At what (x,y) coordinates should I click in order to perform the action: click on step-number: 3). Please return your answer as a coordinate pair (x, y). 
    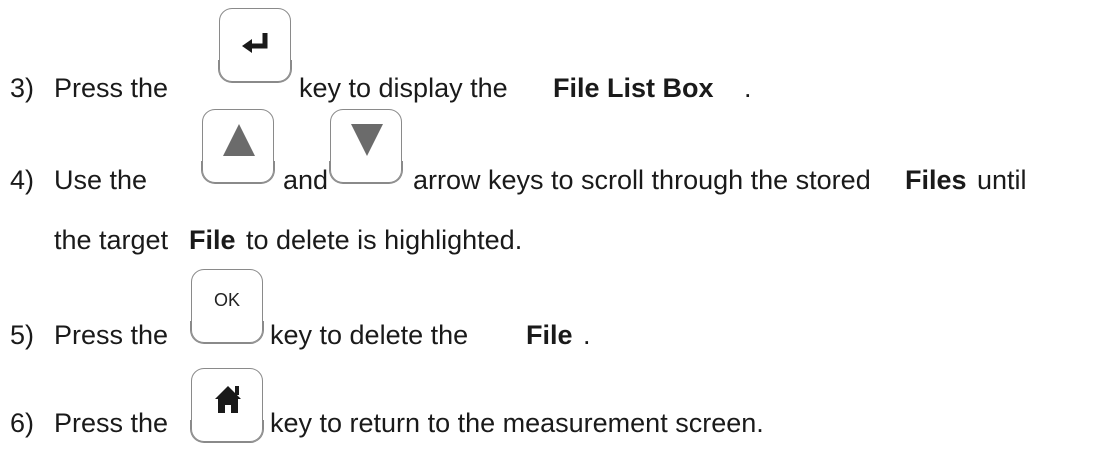
    Looking at the image, I should click on (22, 88).